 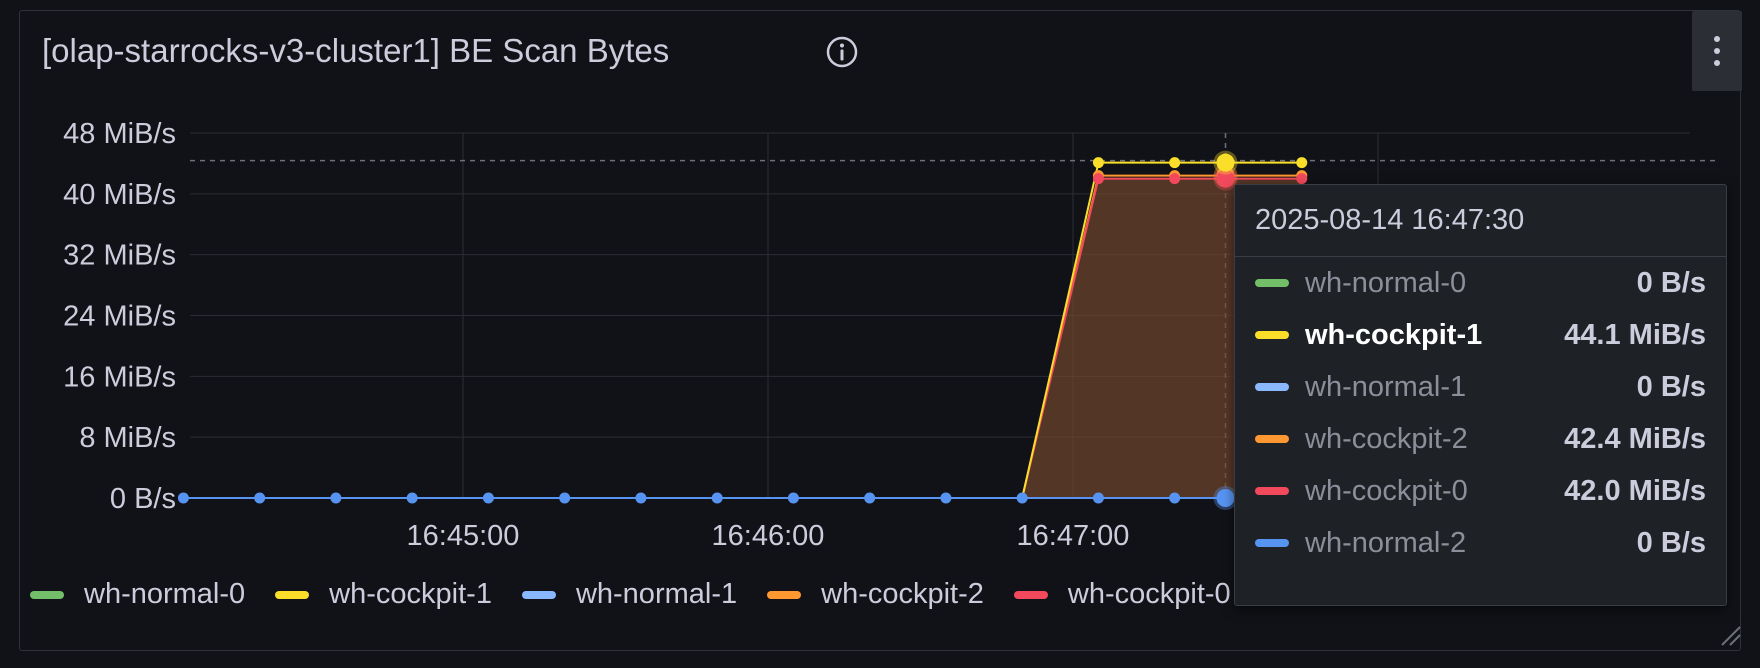 I want to click on tooltip-series-name: wh-cockpit-0, so click(x=1386, y=490).